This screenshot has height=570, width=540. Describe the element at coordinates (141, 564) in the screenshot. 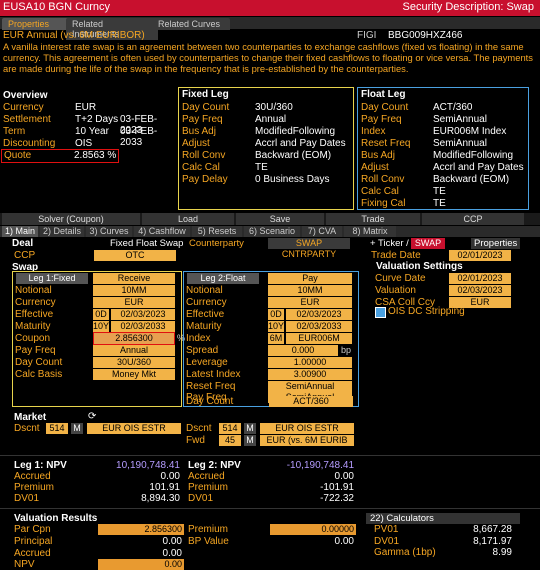

I see `vr-npv-value: 0.00` at that location.